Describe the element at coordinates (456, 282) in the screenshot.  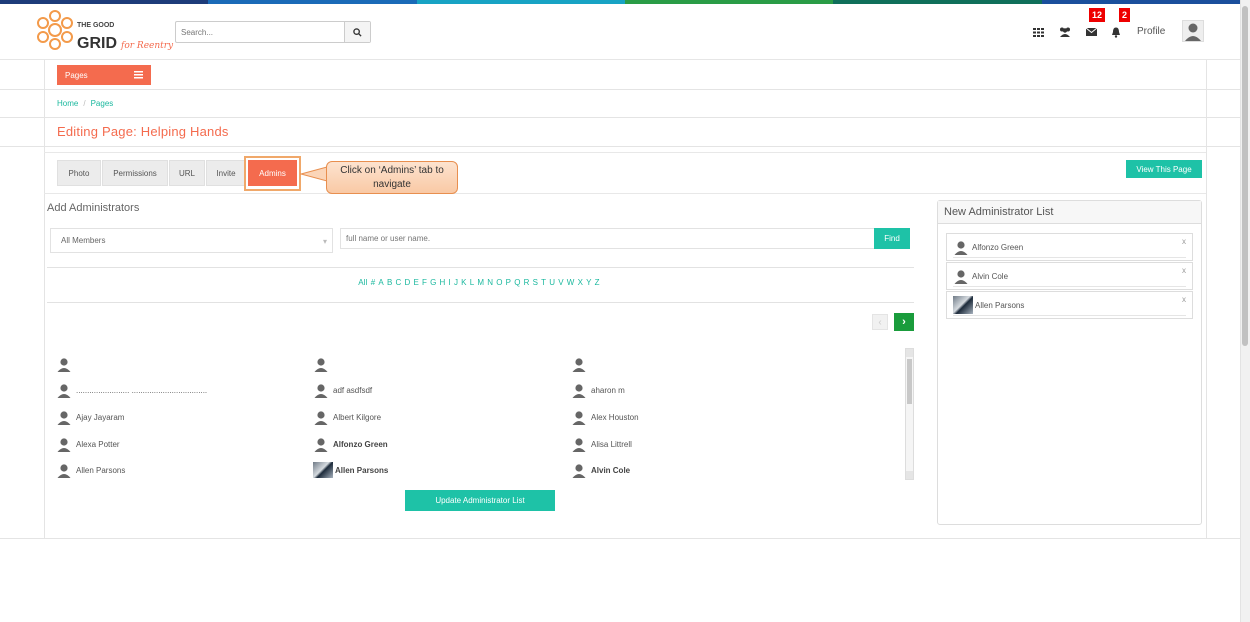
I see `alphabet-letter: J` at that location.